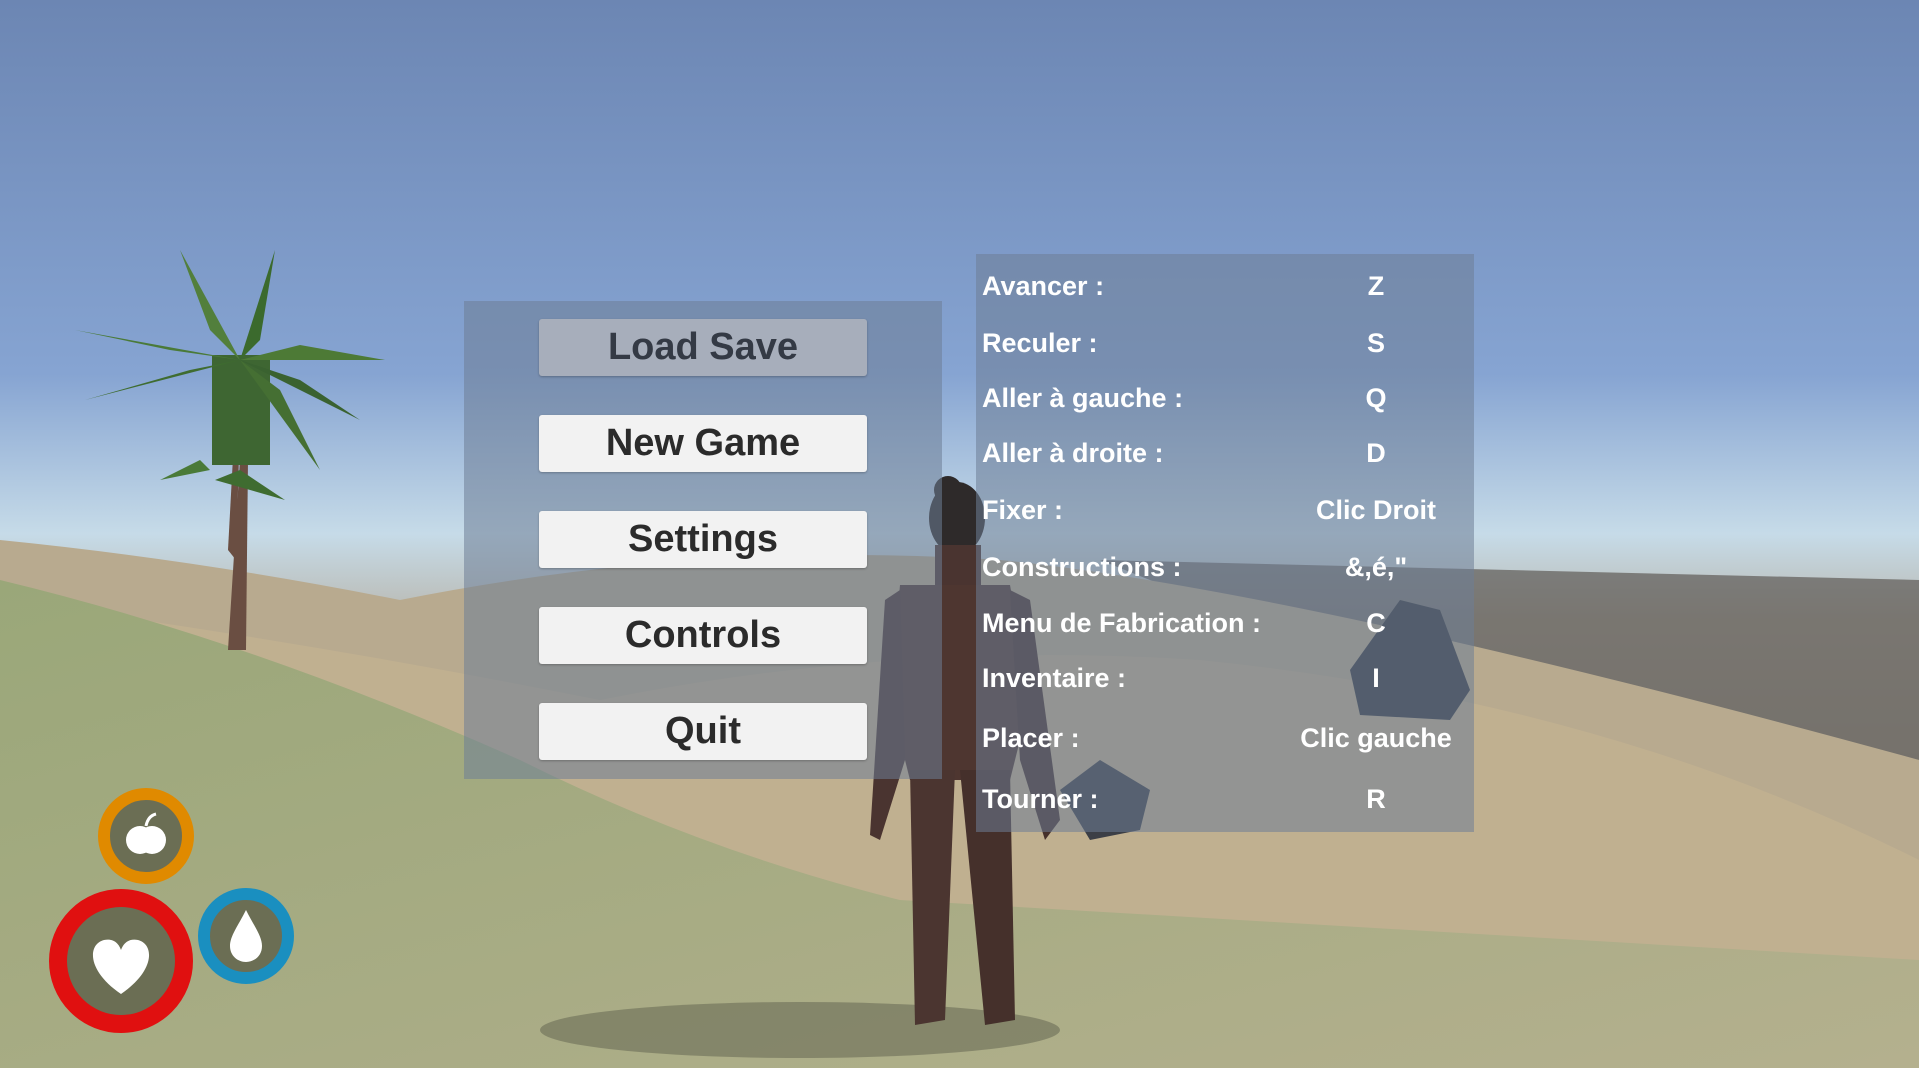  I want to click on settings-button: Settings, so click(703, 539).